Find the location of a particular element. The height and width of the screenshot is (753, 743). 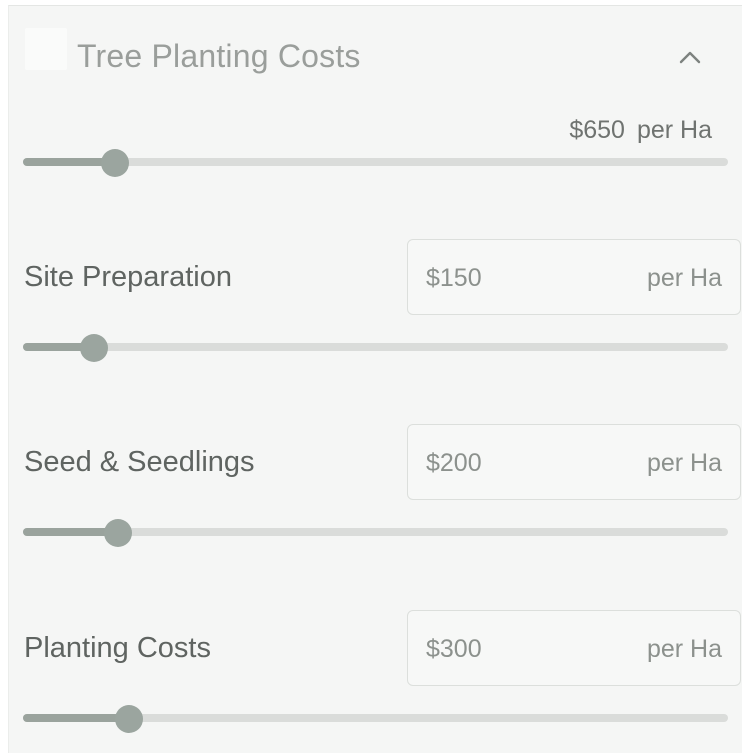

site-preparation-label: Site Preparation is located at coordinates (128, 277).